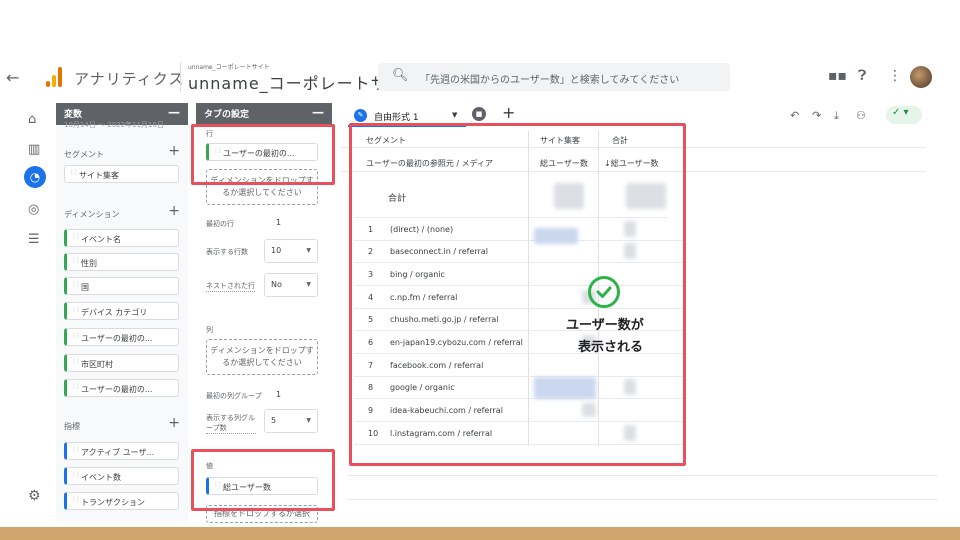  I want to click on home-icon: ⌂, so click(32, 119).